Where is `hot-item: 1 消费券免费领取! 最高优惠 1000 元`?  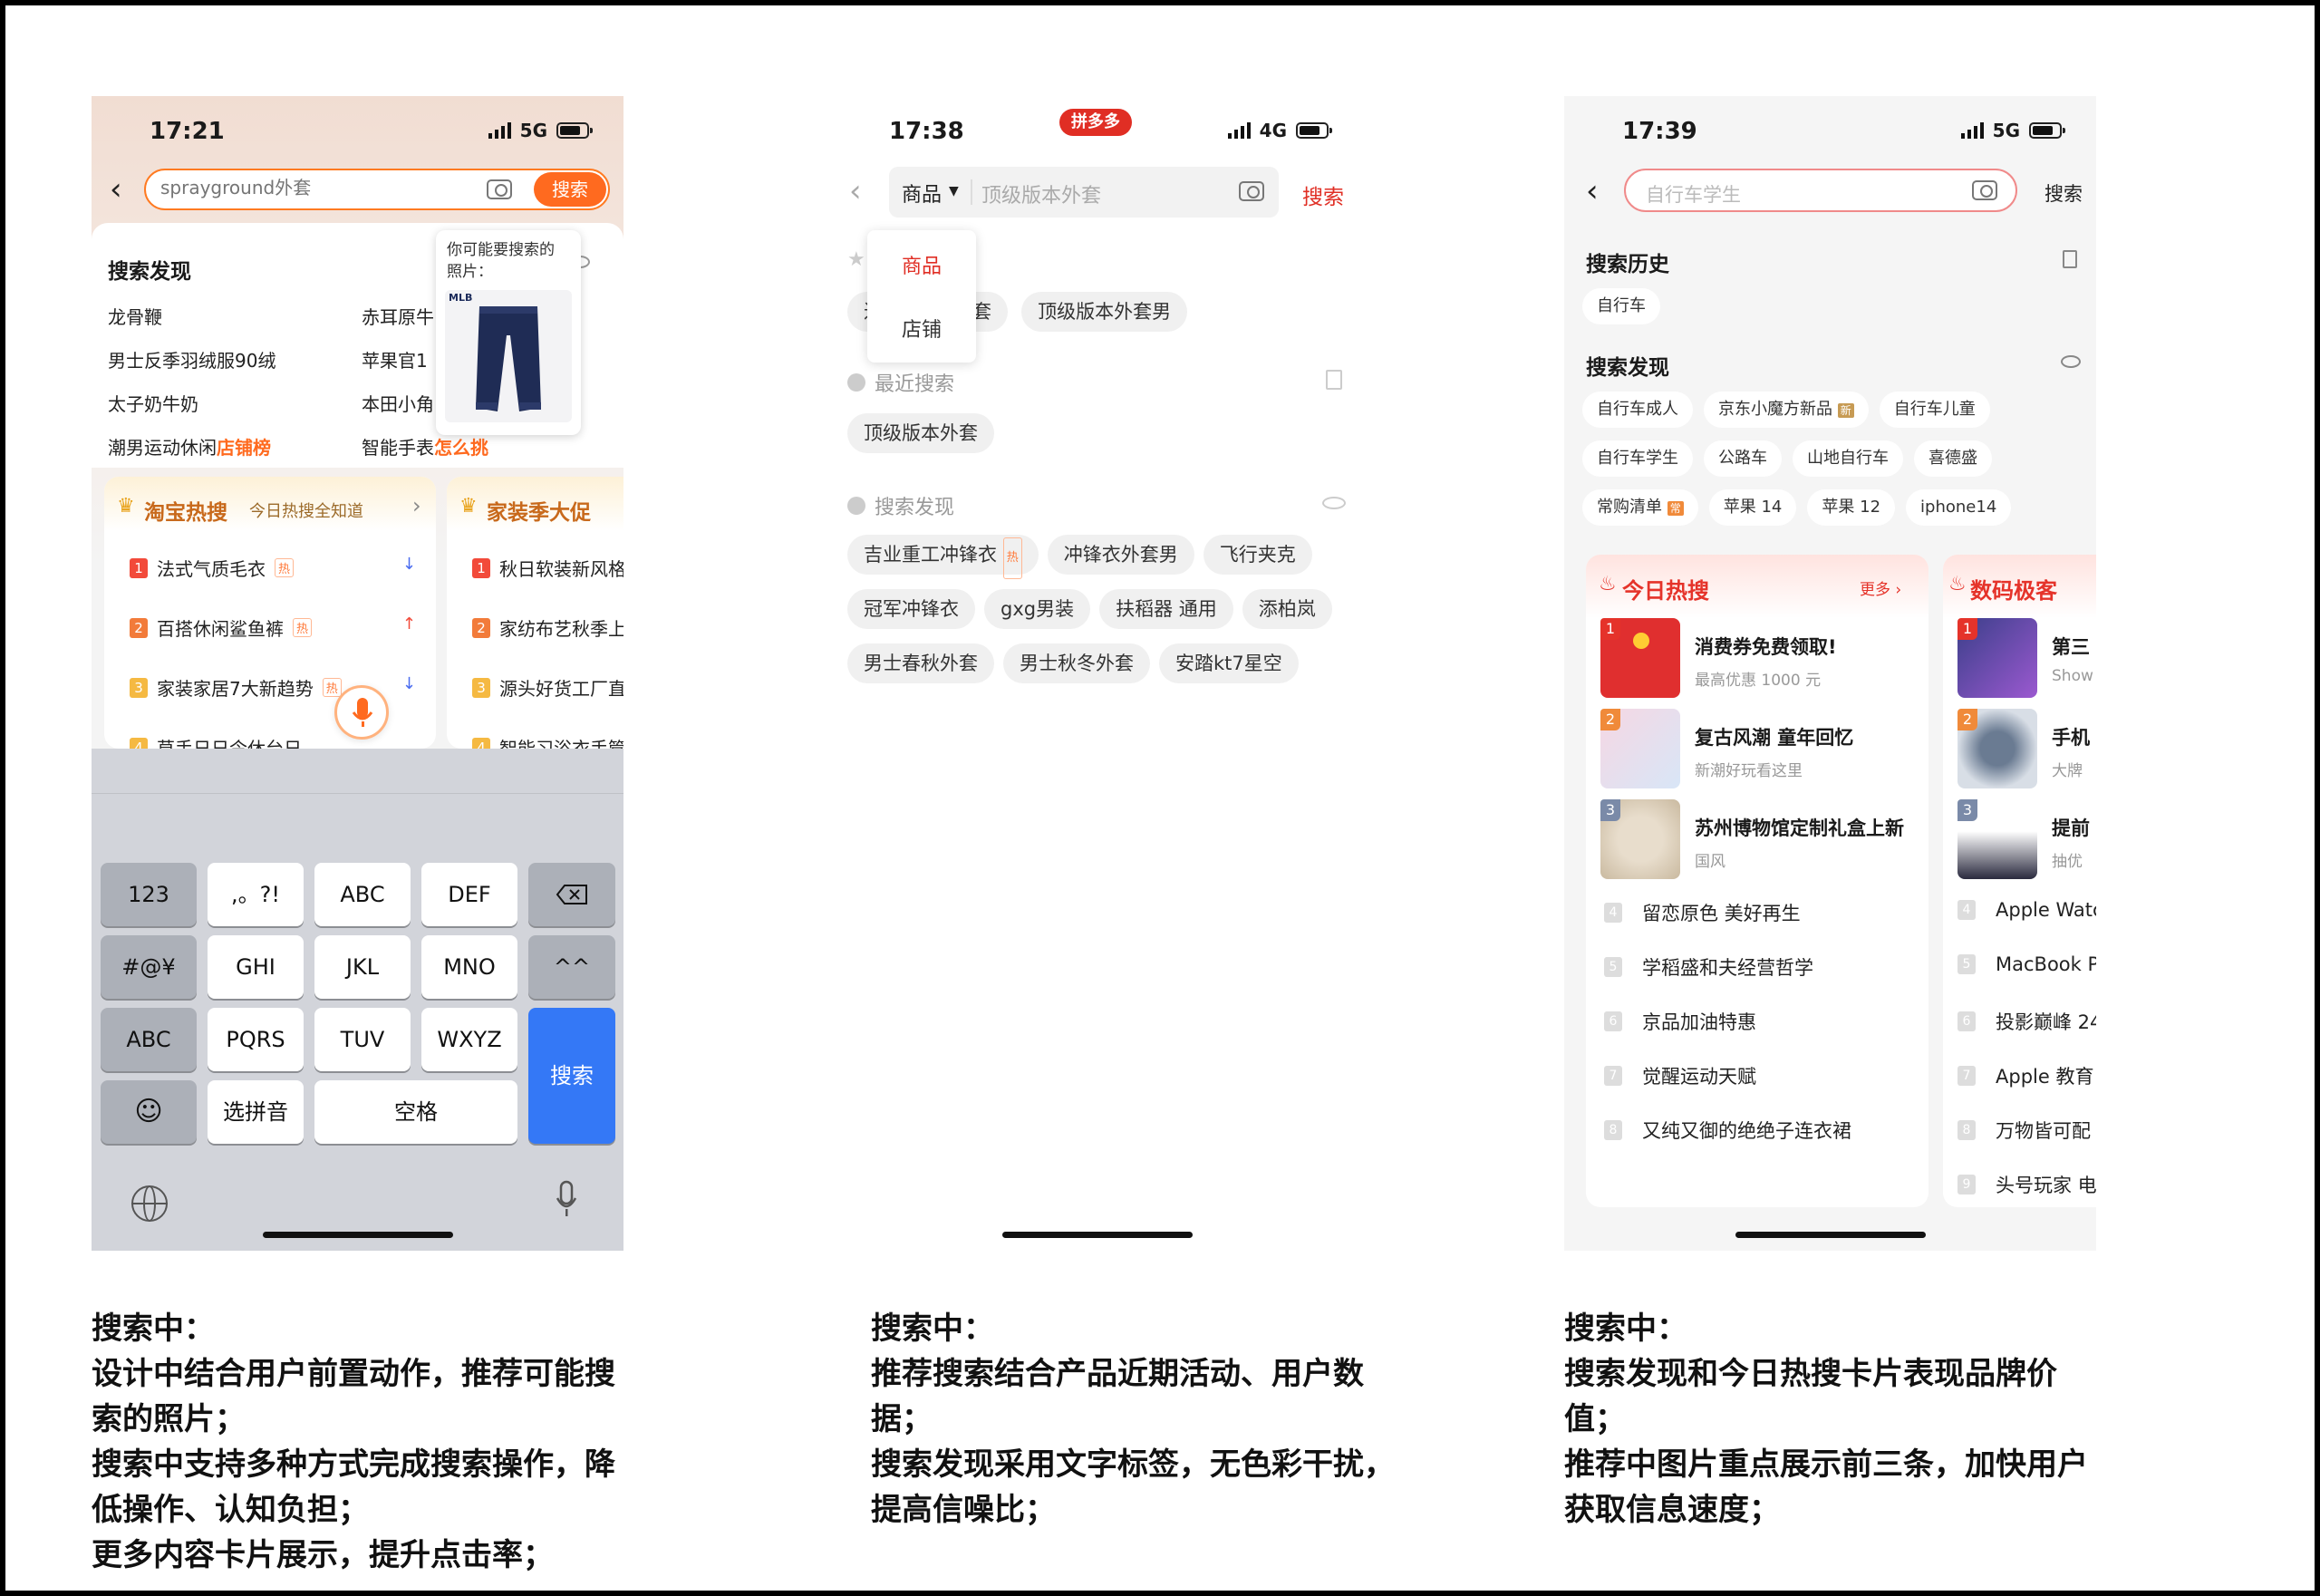
hot-item: 1 消费券免费领取! 最高优惠 1000 元 is located at coordinates (1718, 658).